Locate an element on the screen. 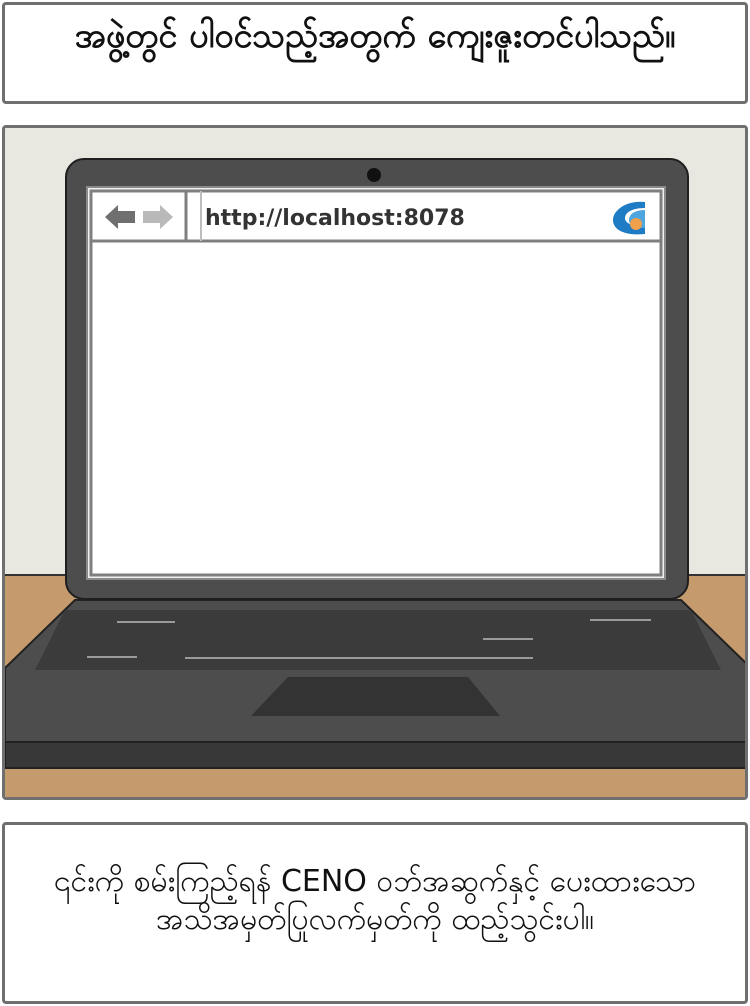 Image resolution: width=750 pixels, height=1006 pixels. address-bar-url: http://localhost:8078 is located at coordinates (335, 218).